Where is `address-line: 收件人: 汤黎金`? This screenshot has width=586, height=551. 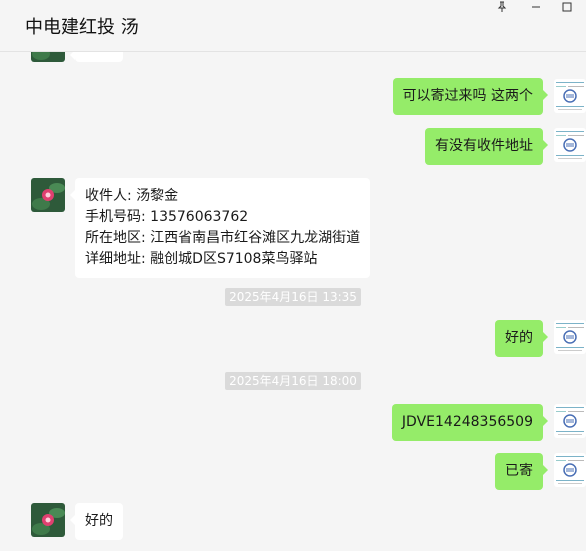
address-line: 收件人: 汤黎金 is located at coordinates (132, 196).